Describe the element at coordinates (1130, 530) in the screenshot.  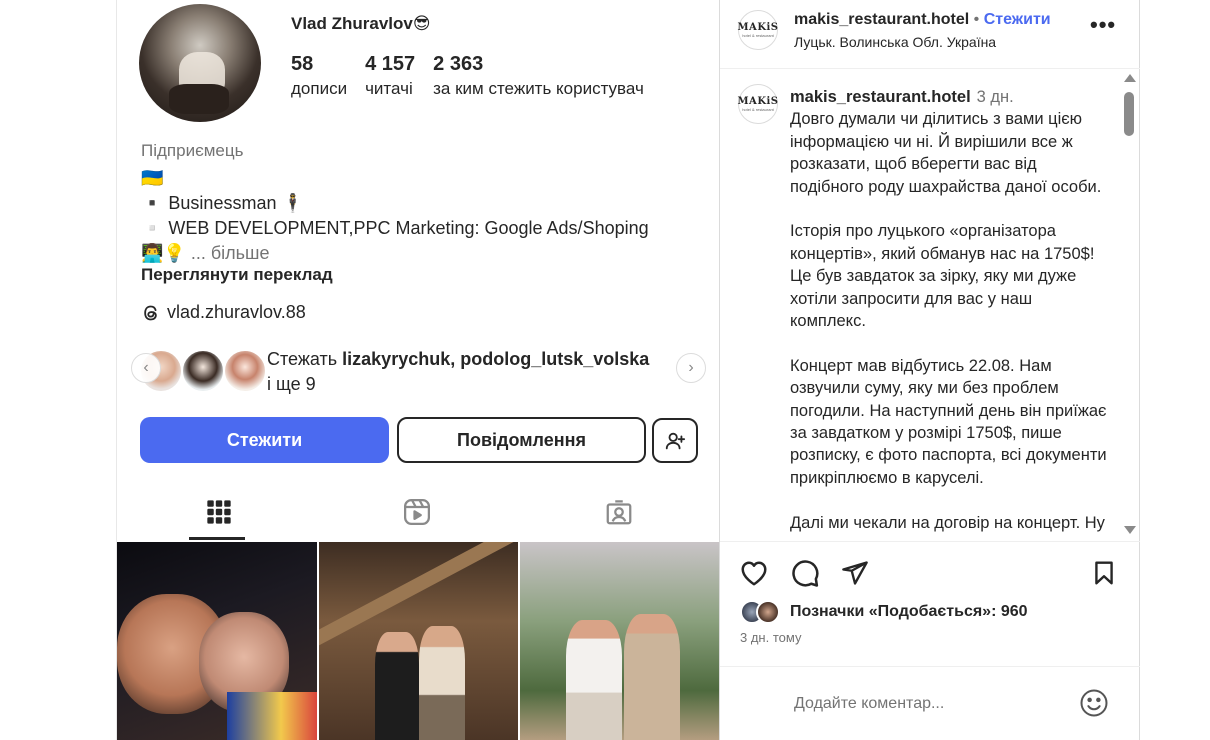
I see `scroll-down-icon` at that location.